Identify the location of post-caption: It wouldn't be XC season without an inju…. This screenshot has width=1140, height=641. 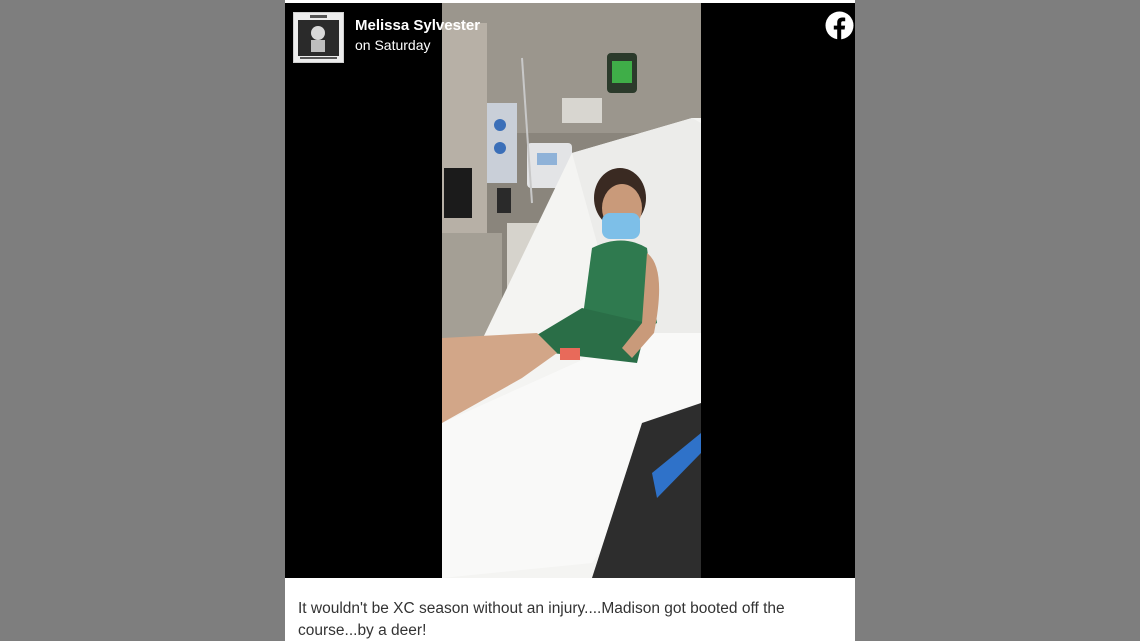
(541, 619).